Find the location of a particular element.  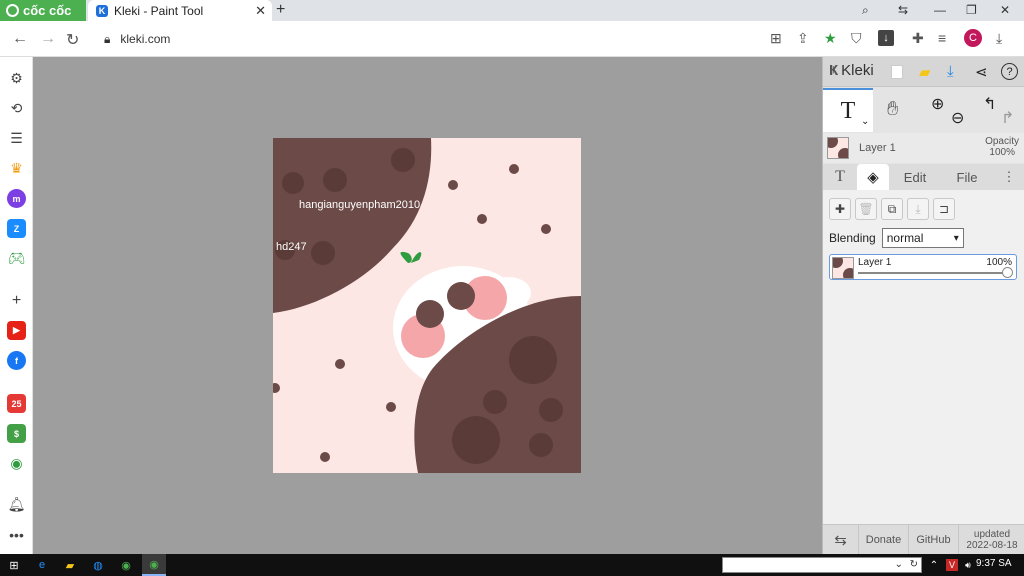

tab-search-icon: ⌕ is located at coordinates (865, 10).